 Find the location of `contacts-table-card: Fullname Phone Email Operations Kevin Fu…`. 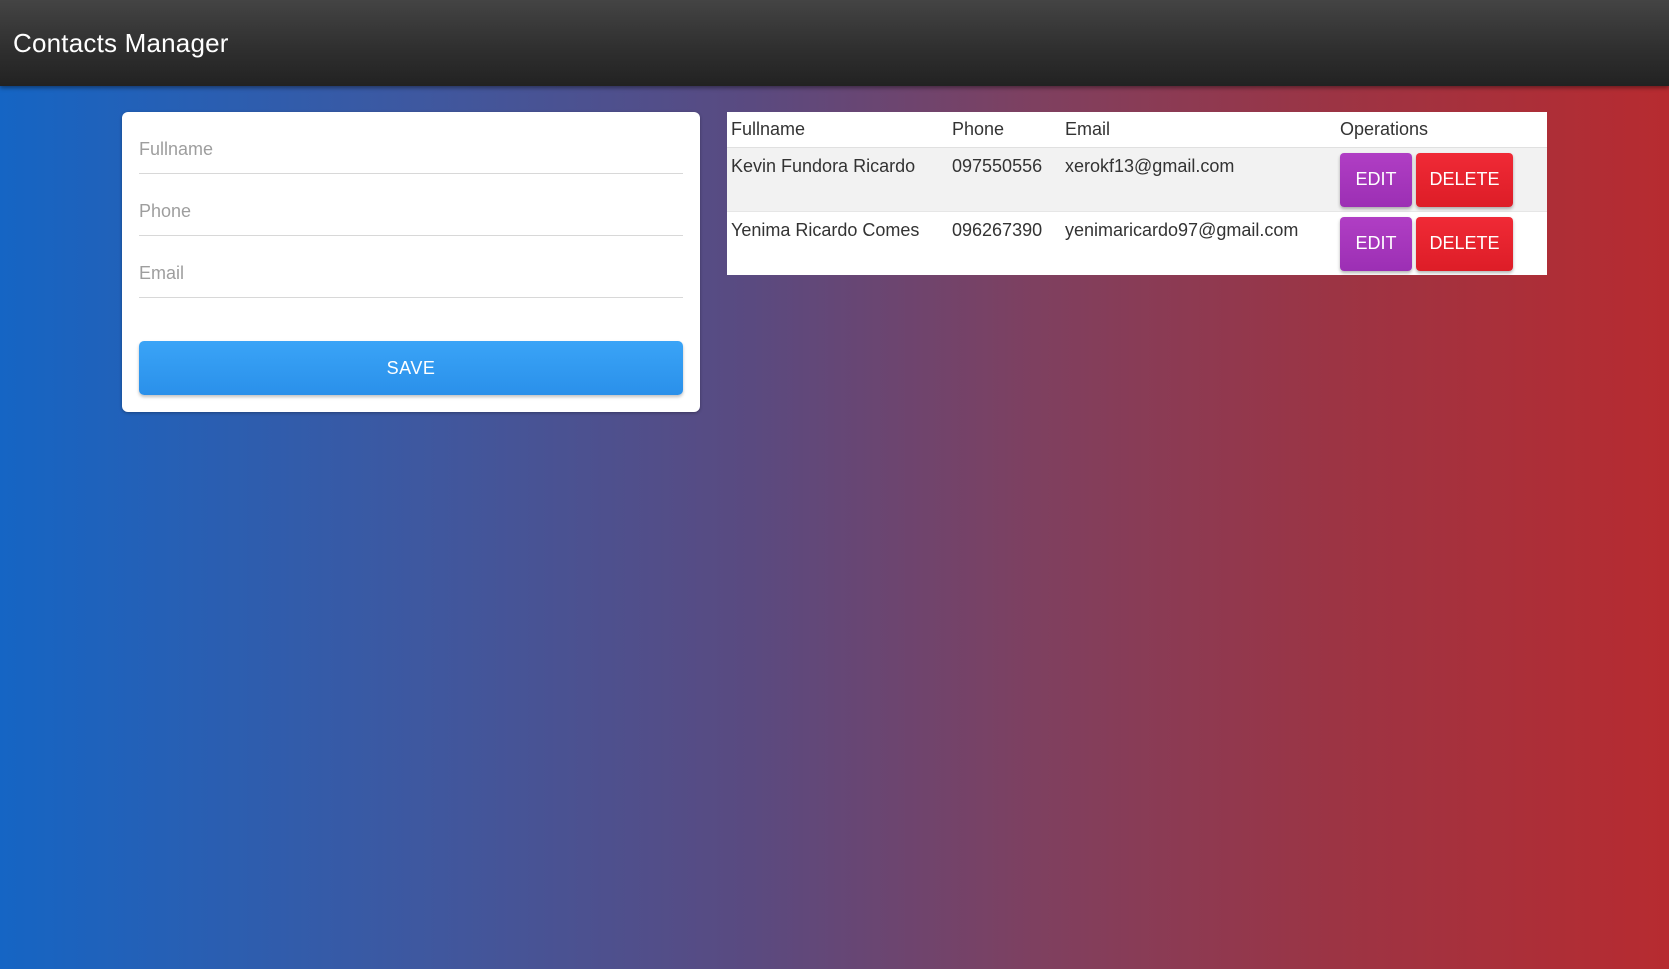

contacts-table-card: Fullname Phone Email Operations Kevin Fu… is located at coordinates (1137, 193).